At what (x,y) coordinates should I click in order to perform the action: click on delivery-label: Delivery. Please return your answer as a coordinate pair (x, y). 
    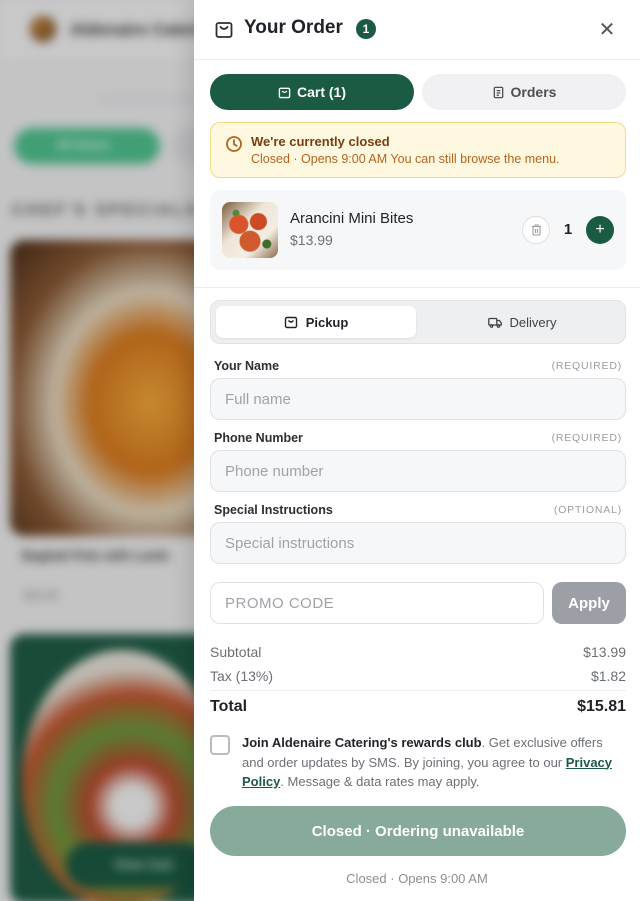
    Looking at the image, I should click on (533, 322).